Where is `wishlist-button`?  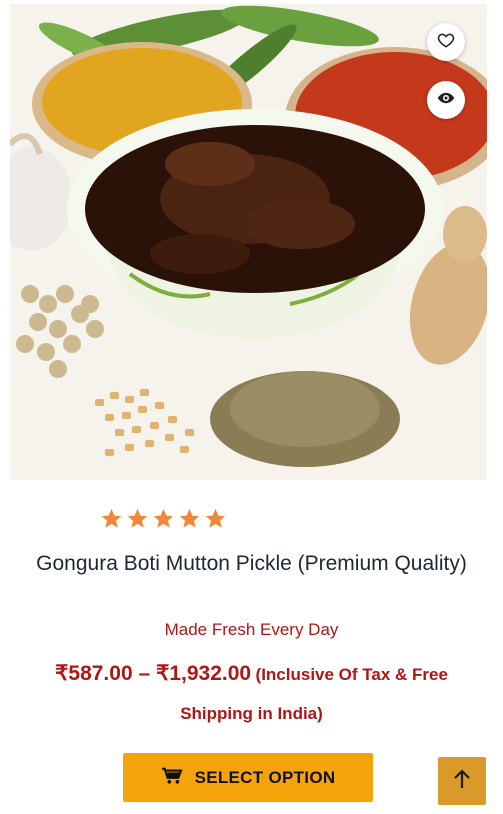 wishlist-button is located at coordinates (446, 42).